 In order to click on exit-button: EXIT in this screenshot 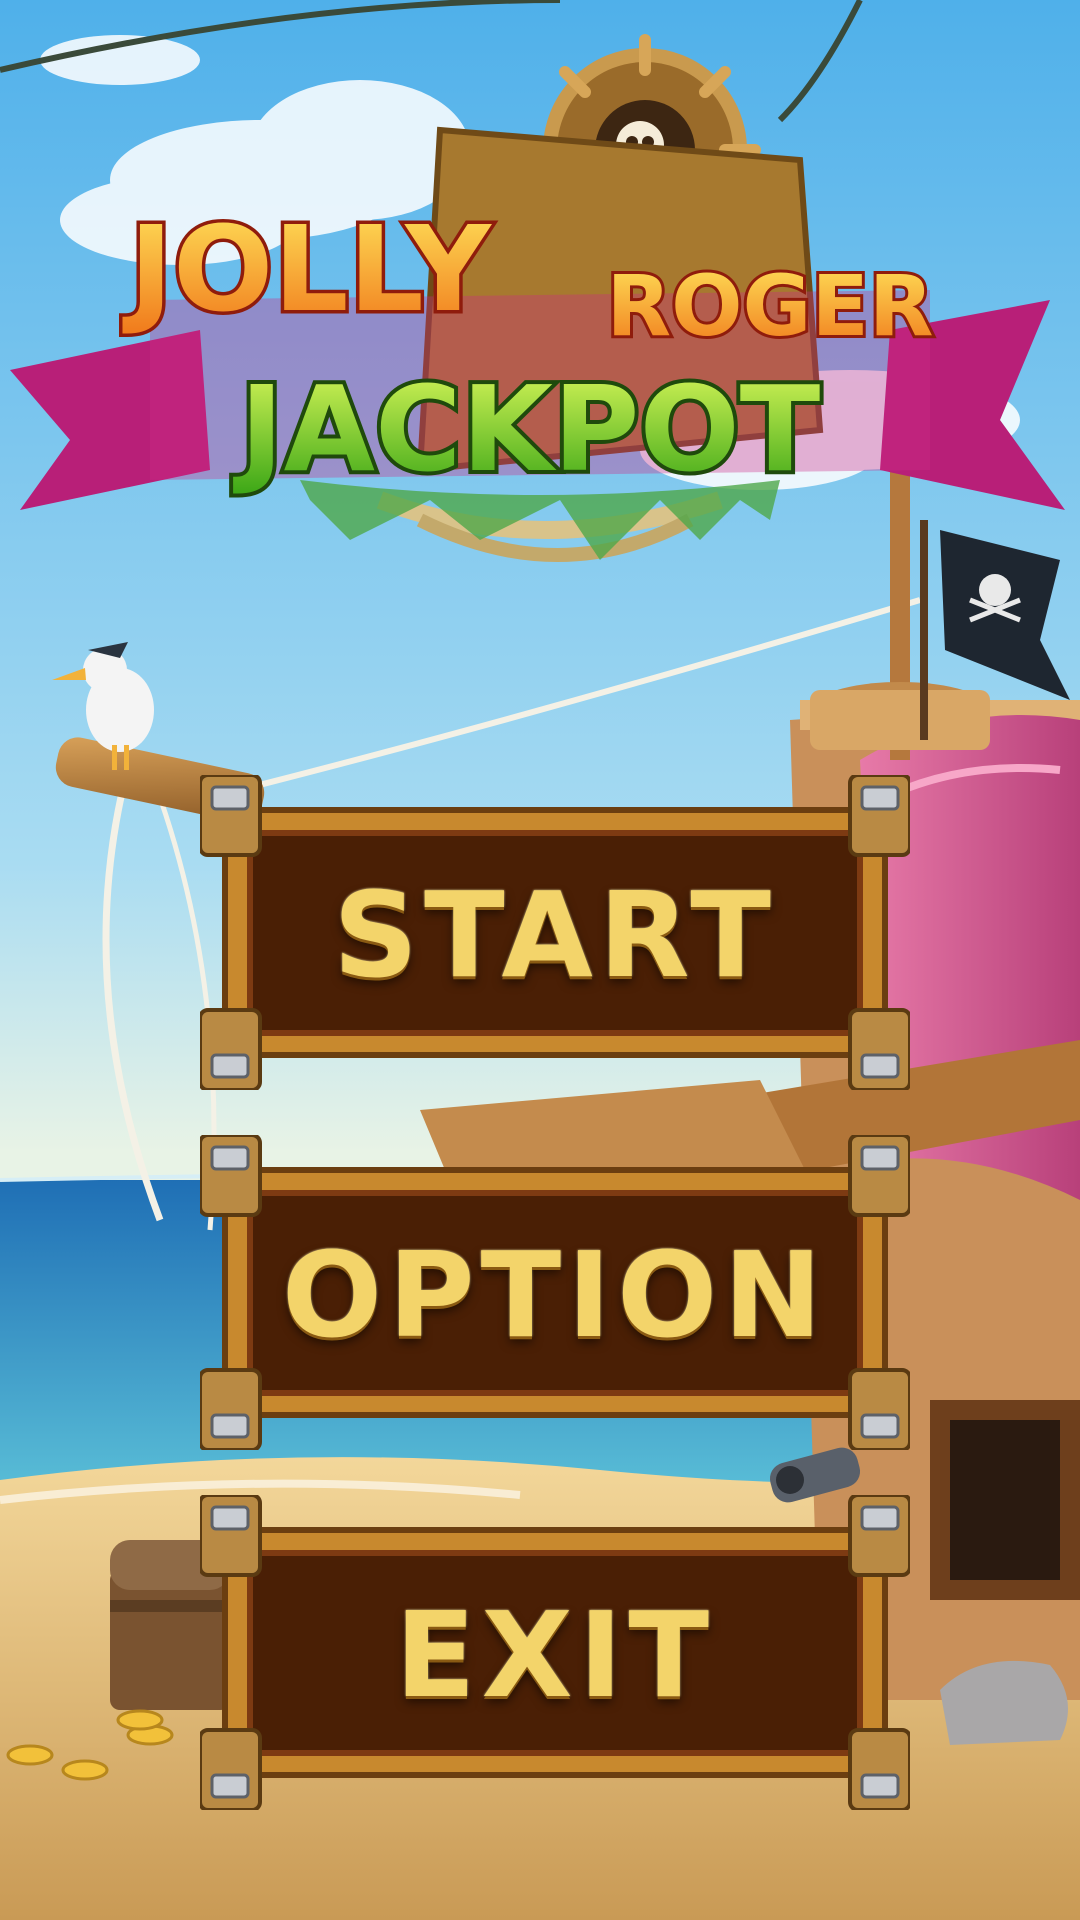, I will do `click(555, 1652)`.